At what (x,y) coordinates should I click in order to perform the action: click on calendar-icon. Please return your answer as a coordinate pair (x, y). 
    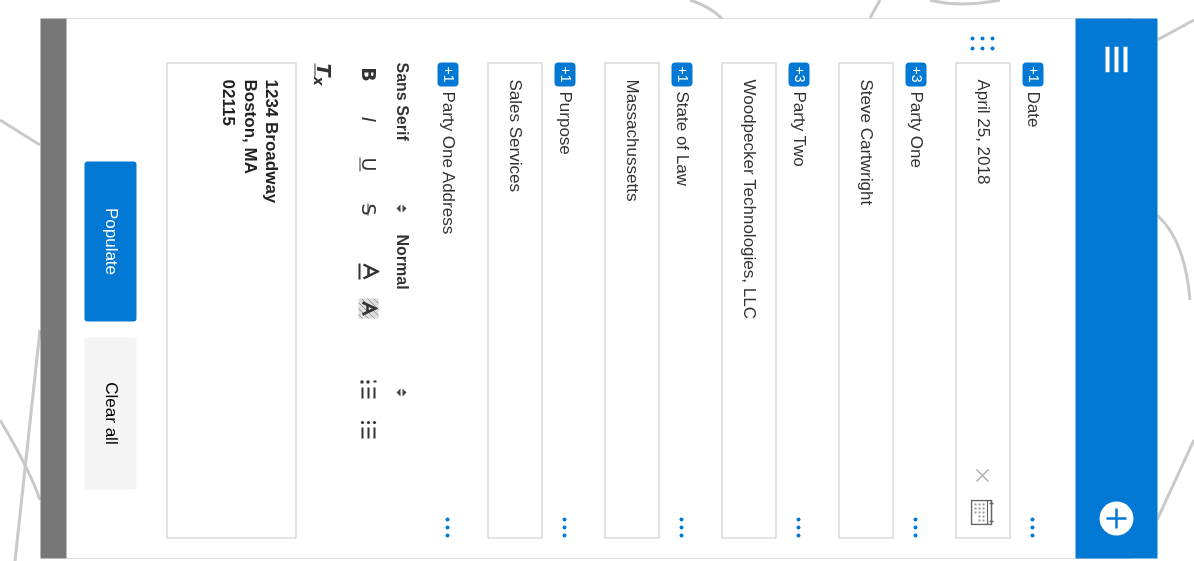
    Looking at the image, I should click on (982, 512).